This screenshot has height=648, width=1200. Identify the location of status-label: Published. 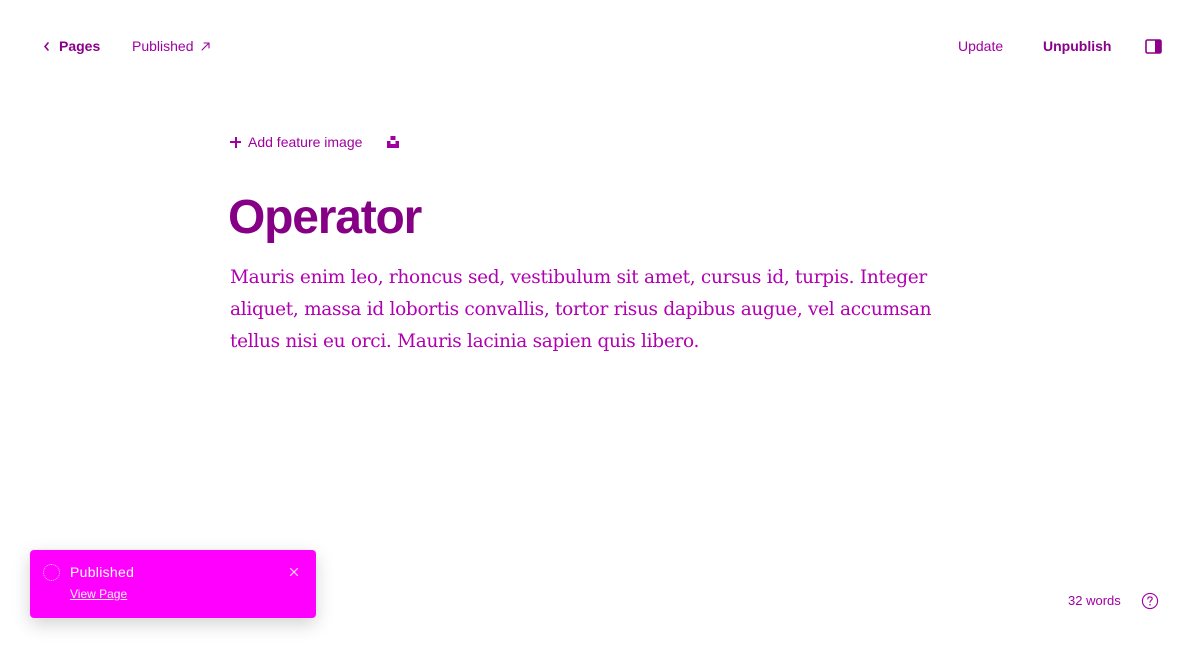
(163, 46).